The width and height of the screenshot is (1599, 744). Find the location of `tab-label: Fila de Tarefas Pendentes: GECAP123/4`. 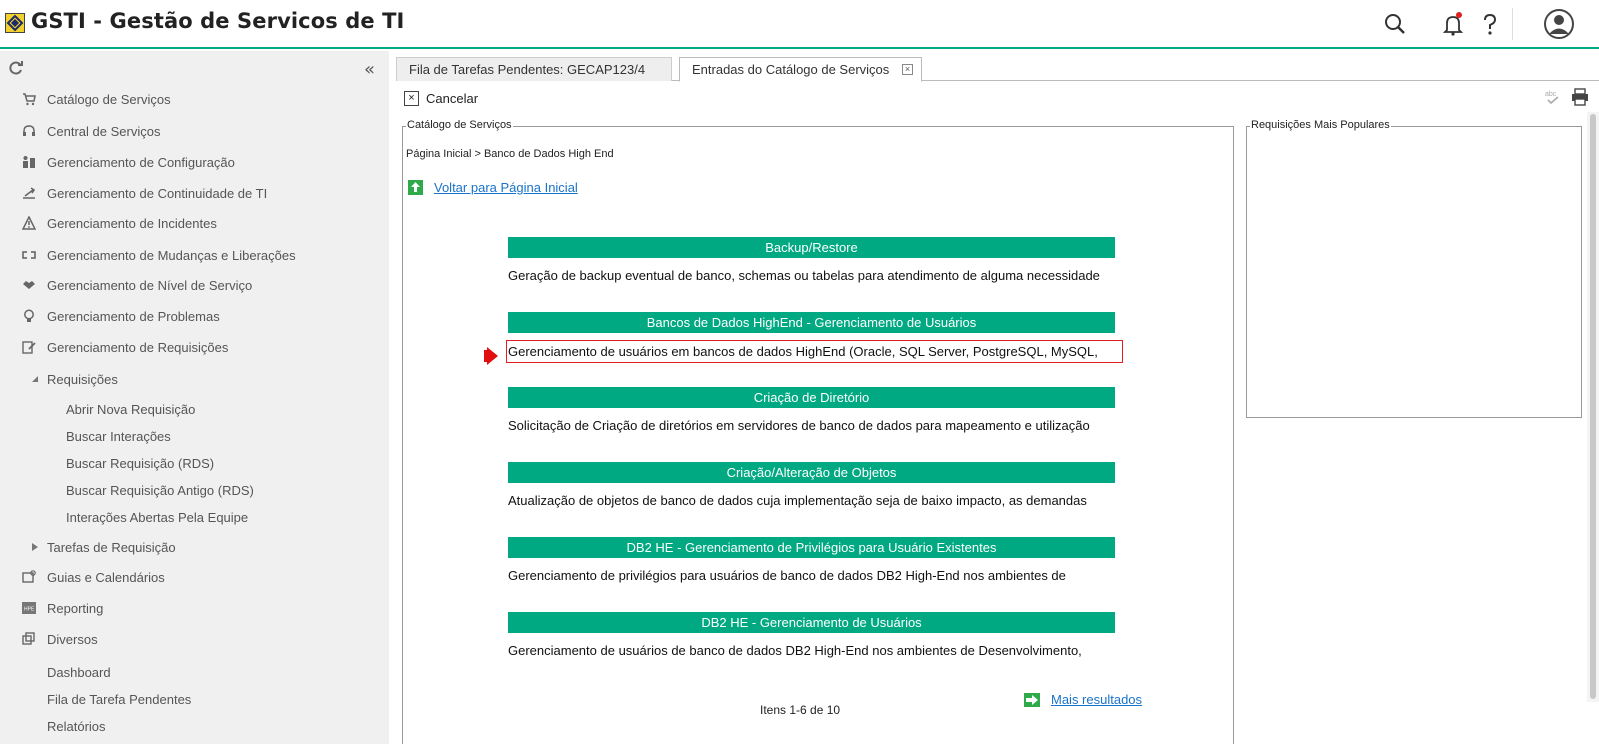

tab-label: Fila de Tarefas Pendentes: GECAP123/4 is located at coordinates (527, 69).